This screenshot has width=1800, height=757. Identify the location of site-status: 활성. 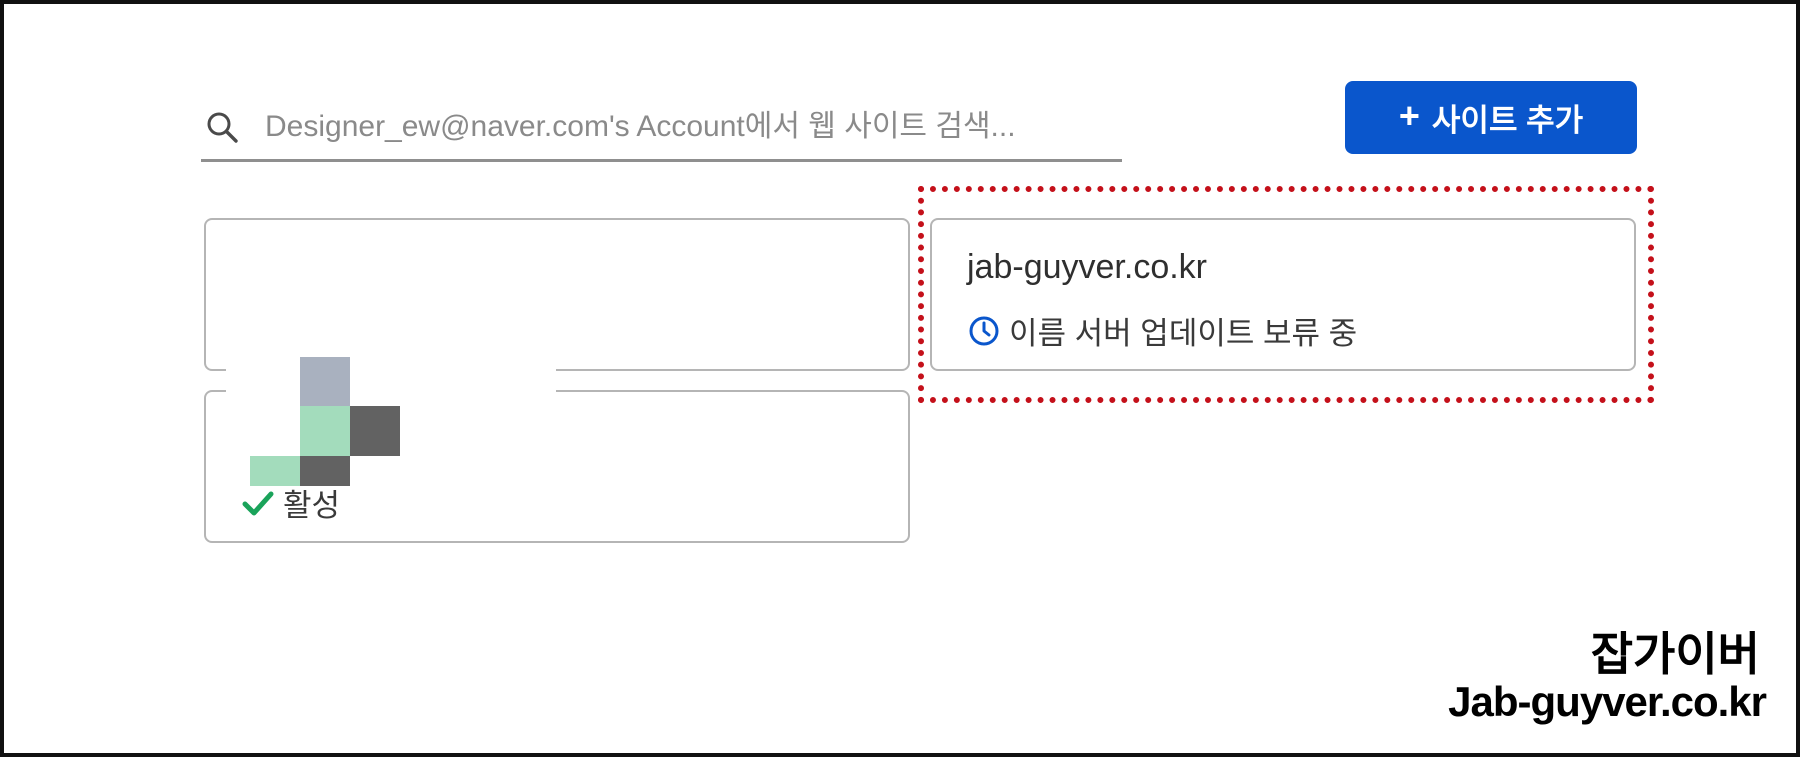
(290, 502).